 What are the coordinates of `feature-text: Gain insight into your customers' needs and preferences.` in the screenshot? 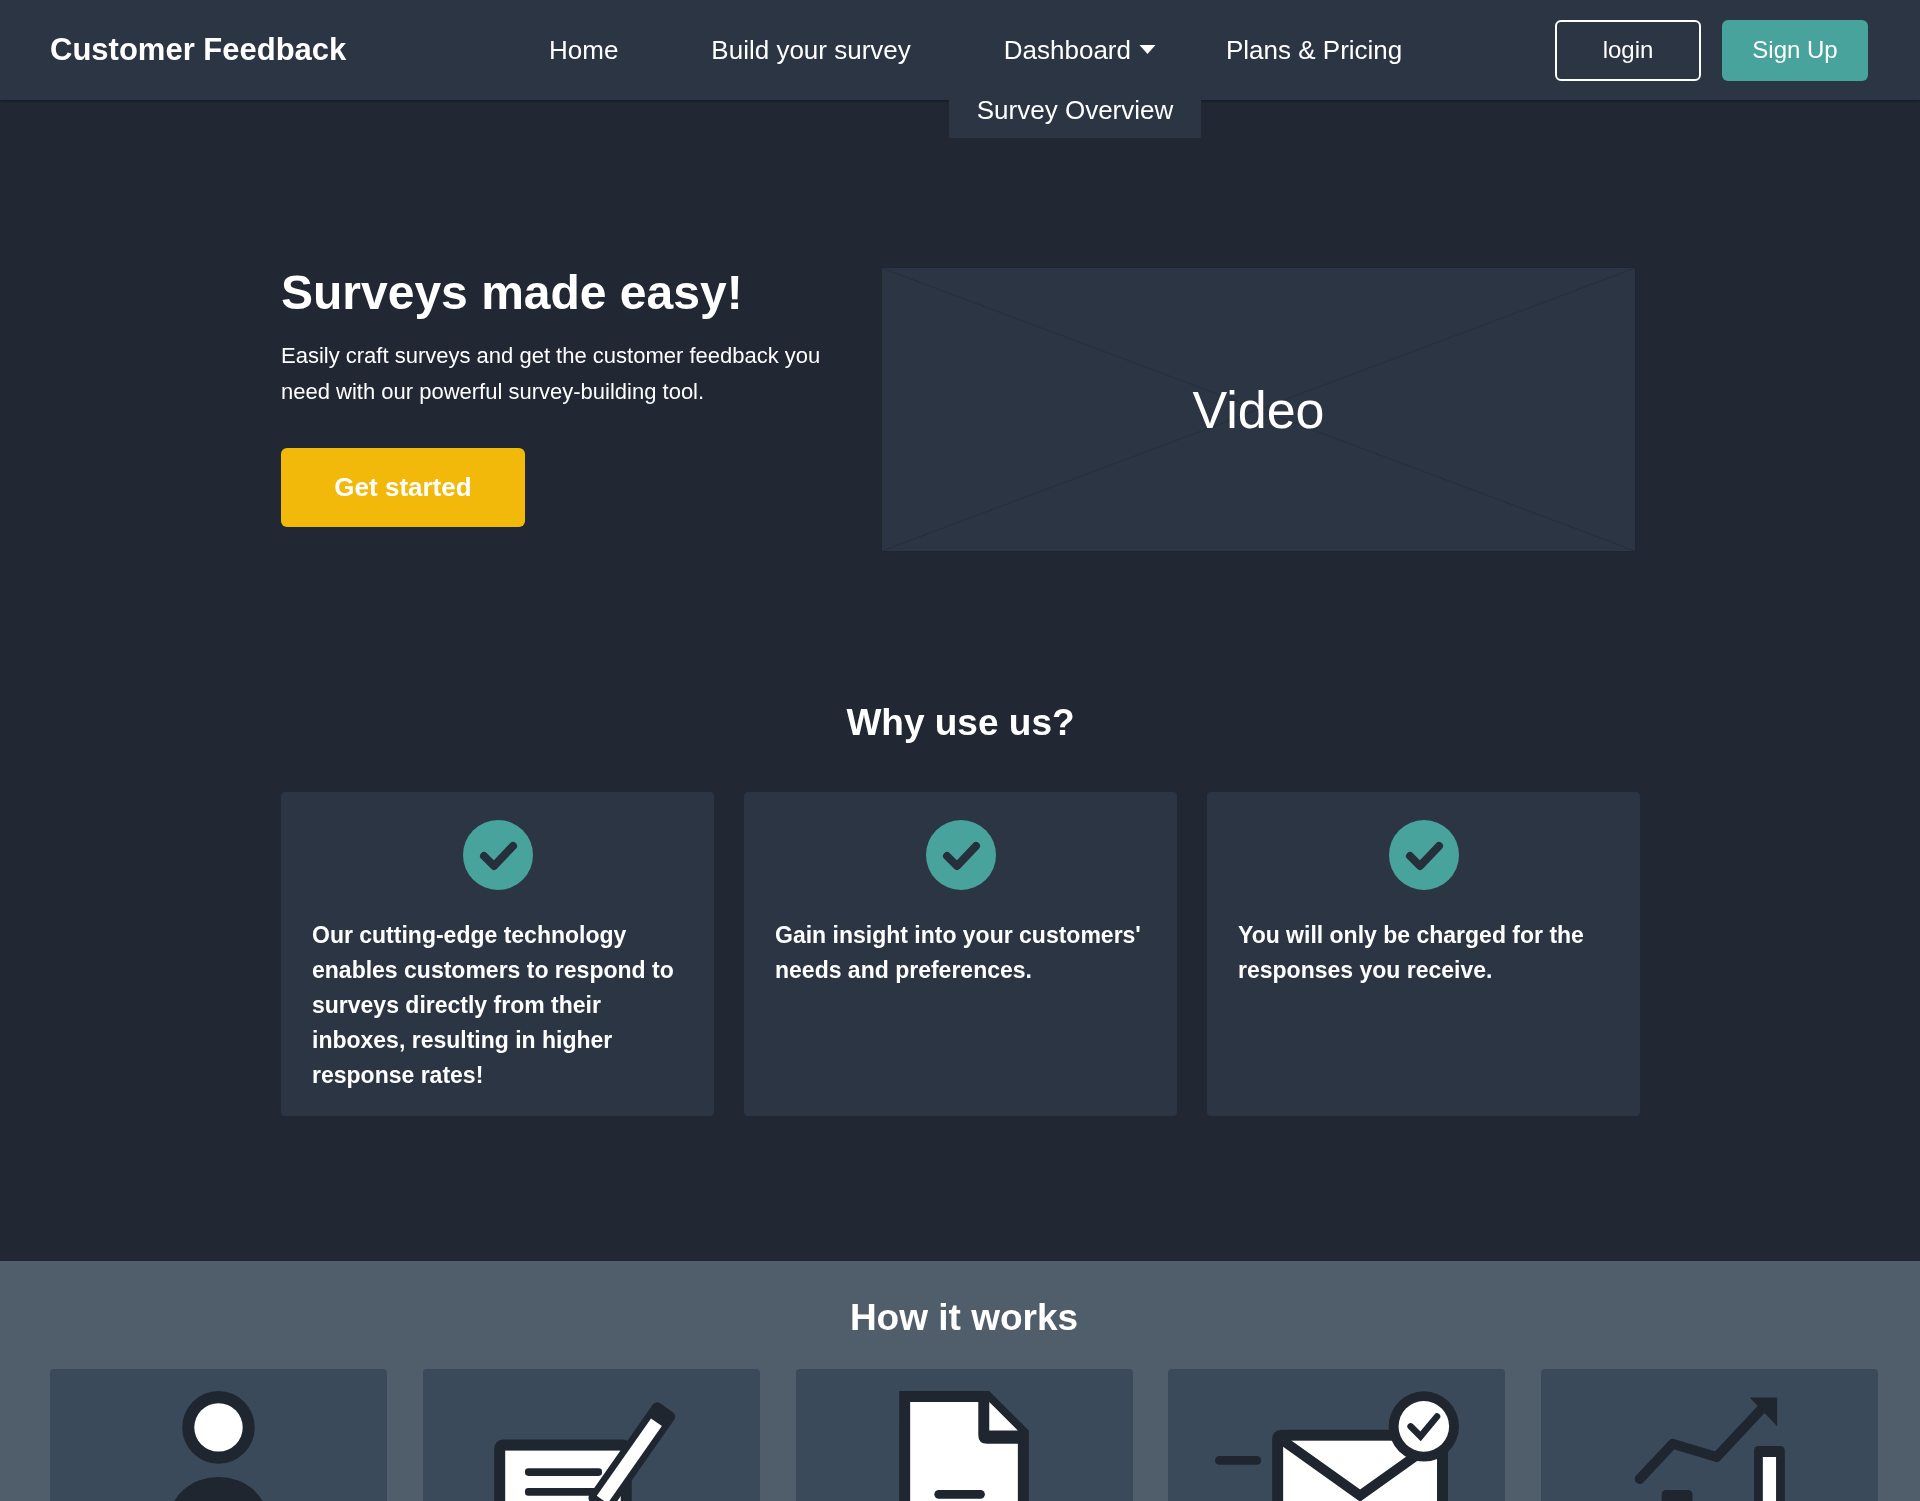 It's located at (958, 953).